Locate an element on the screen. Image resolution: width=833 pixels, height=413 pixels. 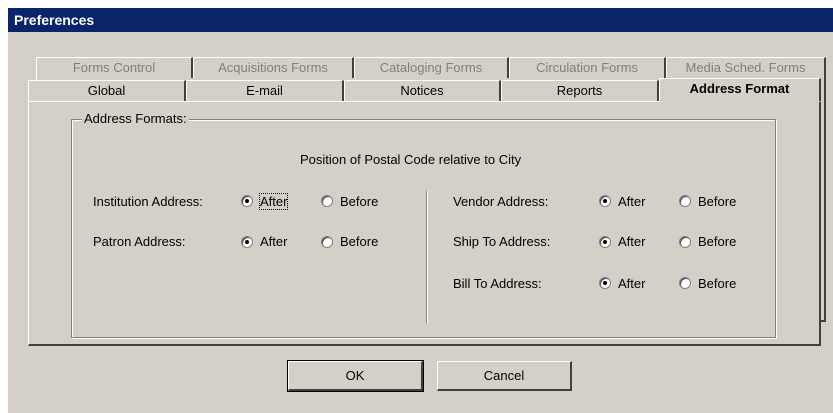
bill-to-after-radio is located at coordinates (605, 283).